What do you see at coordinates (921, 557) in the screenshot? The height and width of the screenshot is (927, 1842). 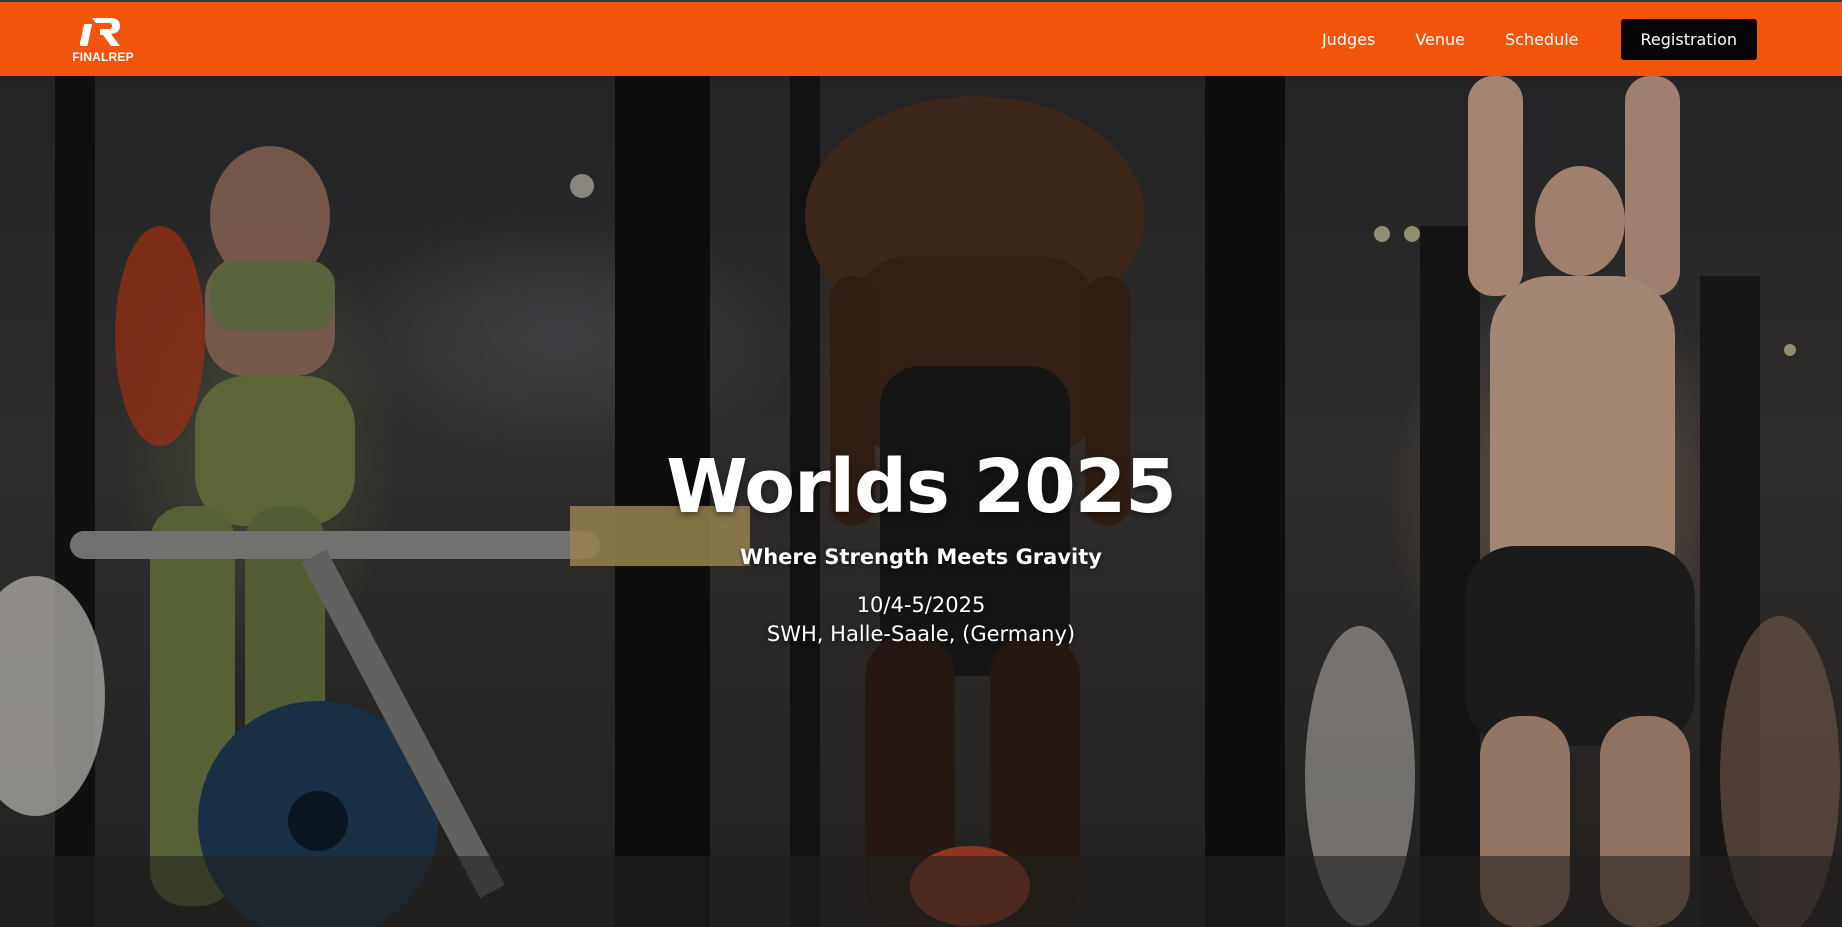 I see `hero-tagline: Where Strength Meets Gravity` at bounding box center [921, 557].